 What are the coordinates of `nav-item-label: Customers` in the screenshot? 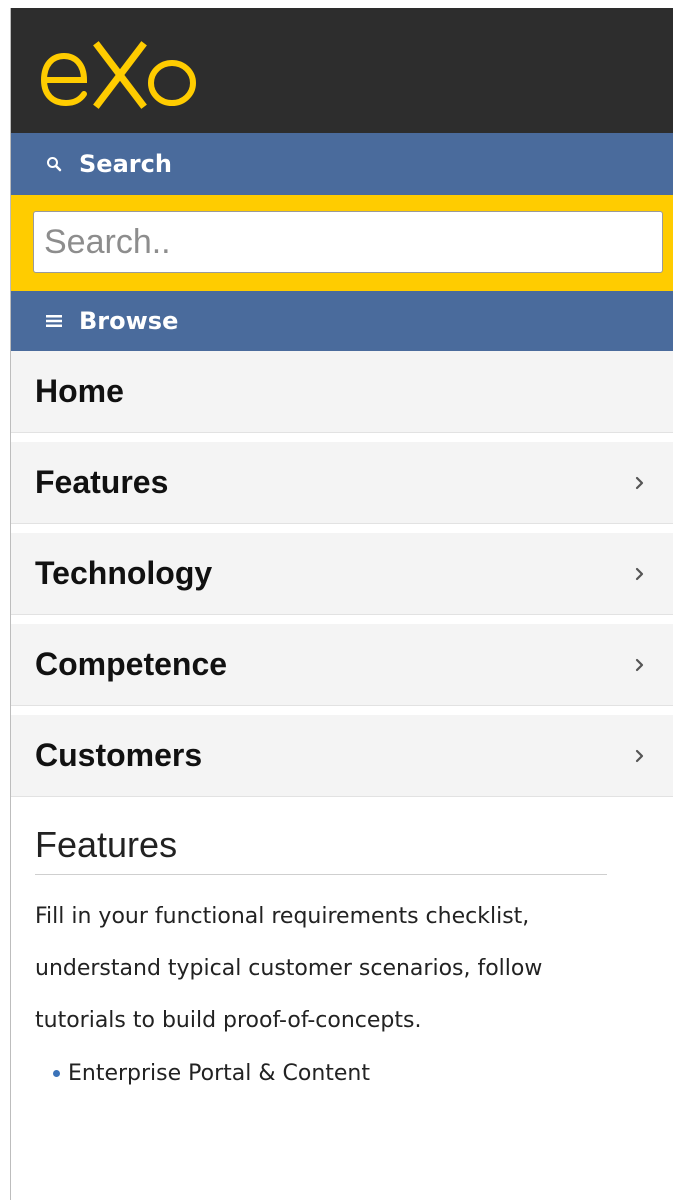 It's located at (119, 755).